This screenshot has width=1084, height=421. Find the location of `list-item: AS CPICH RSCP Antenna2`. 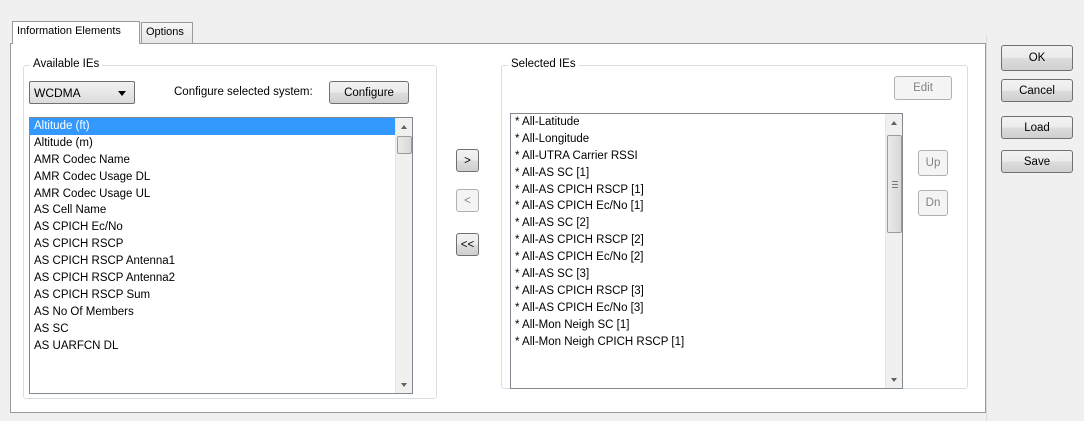

list-item: AS CPICH RSCP Antenna2 is located at coordinates (221, 278).